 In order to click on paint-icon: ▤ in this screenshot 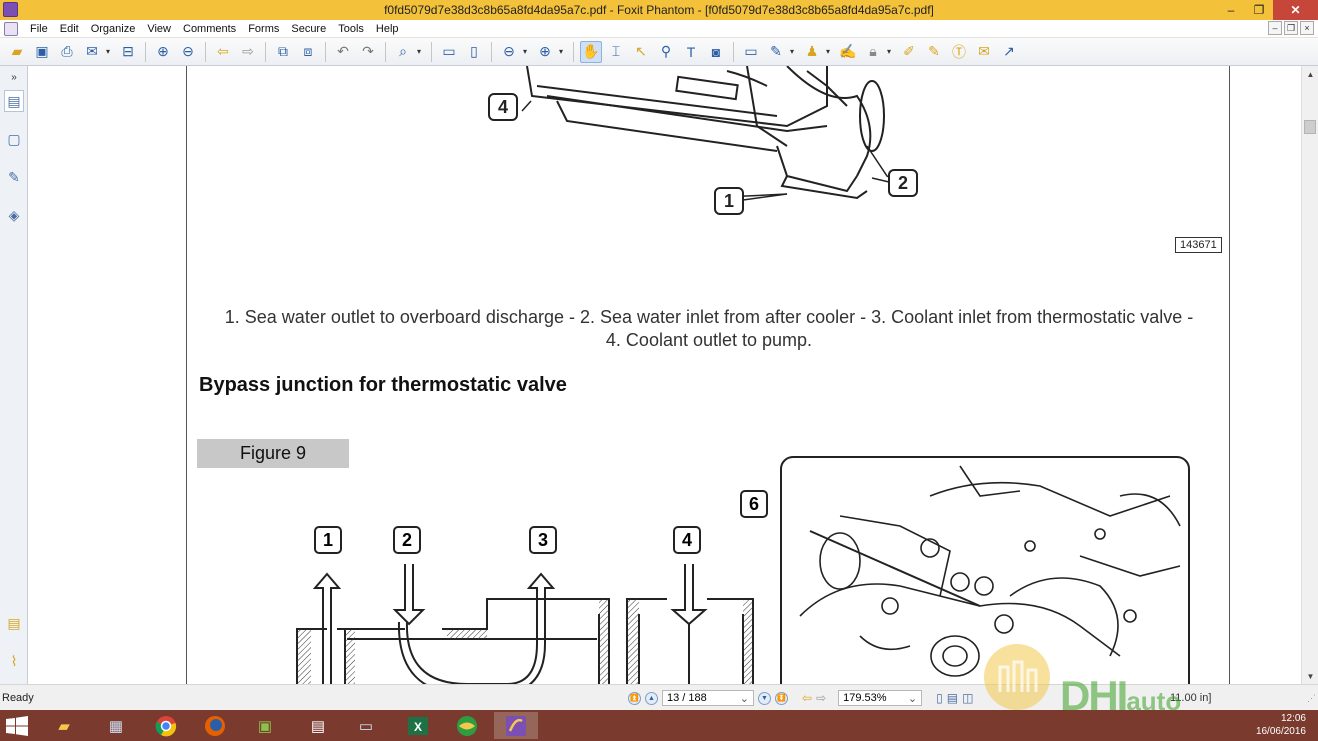, I will do `click(318, 725)`.